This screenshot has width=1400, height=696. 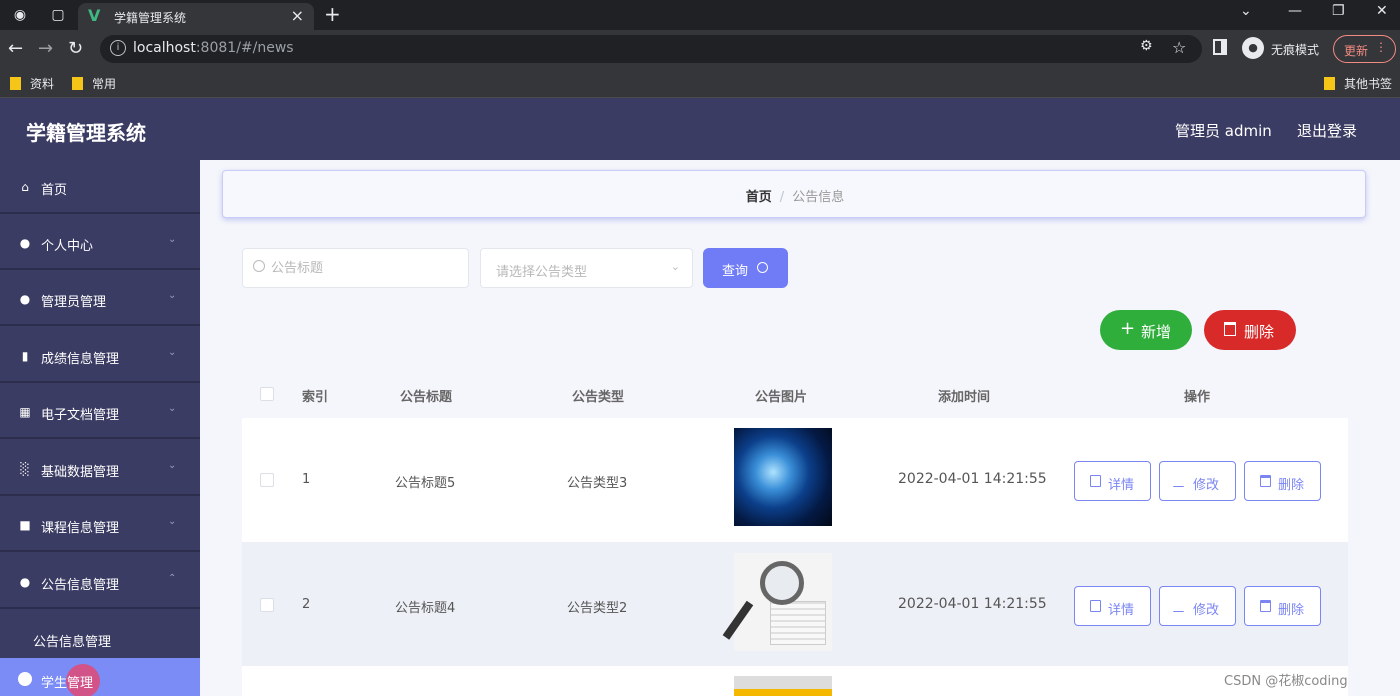 I want to click on site-info-icon: i, so click(x=118, y=48).